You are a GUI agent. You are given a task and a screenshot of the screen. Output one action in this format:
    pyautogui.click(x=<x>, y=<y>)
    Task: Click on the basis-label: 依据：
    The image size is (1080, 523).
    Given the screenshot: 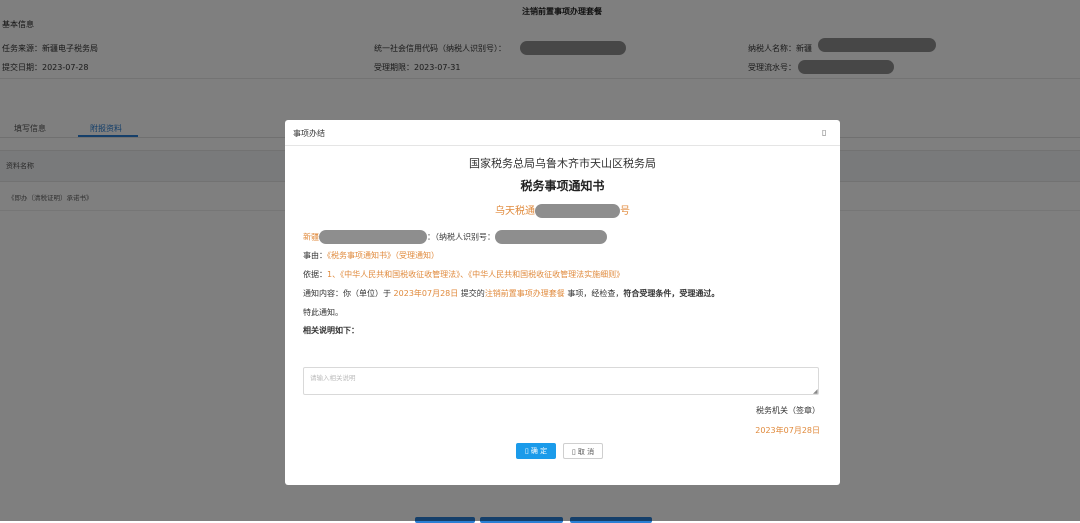 What is the action you would take?
    pyautogui.click(x=315, y=274)
    